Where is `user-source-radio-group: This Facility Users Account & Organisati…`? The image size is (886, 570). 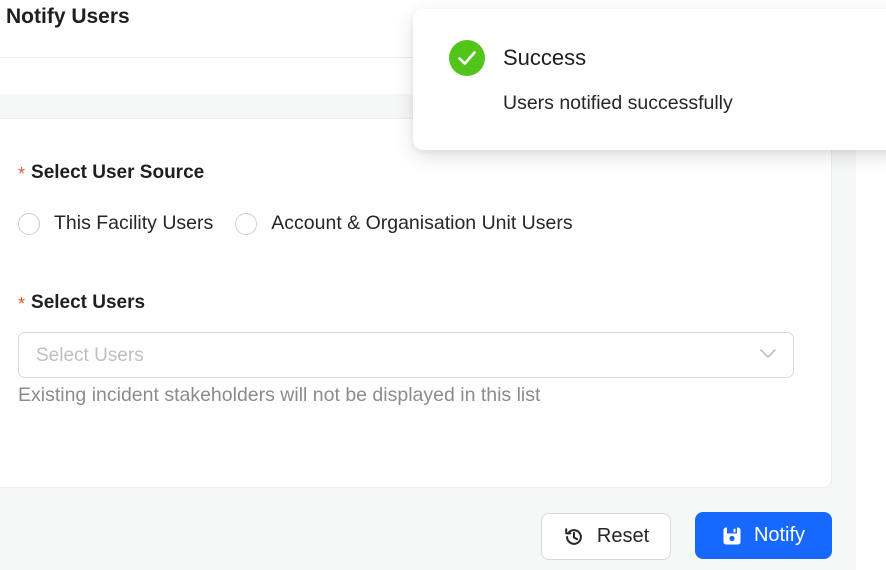
user-source-radio-group: This Facility Users Account & Organisati… is located at coordinates (306, 223).